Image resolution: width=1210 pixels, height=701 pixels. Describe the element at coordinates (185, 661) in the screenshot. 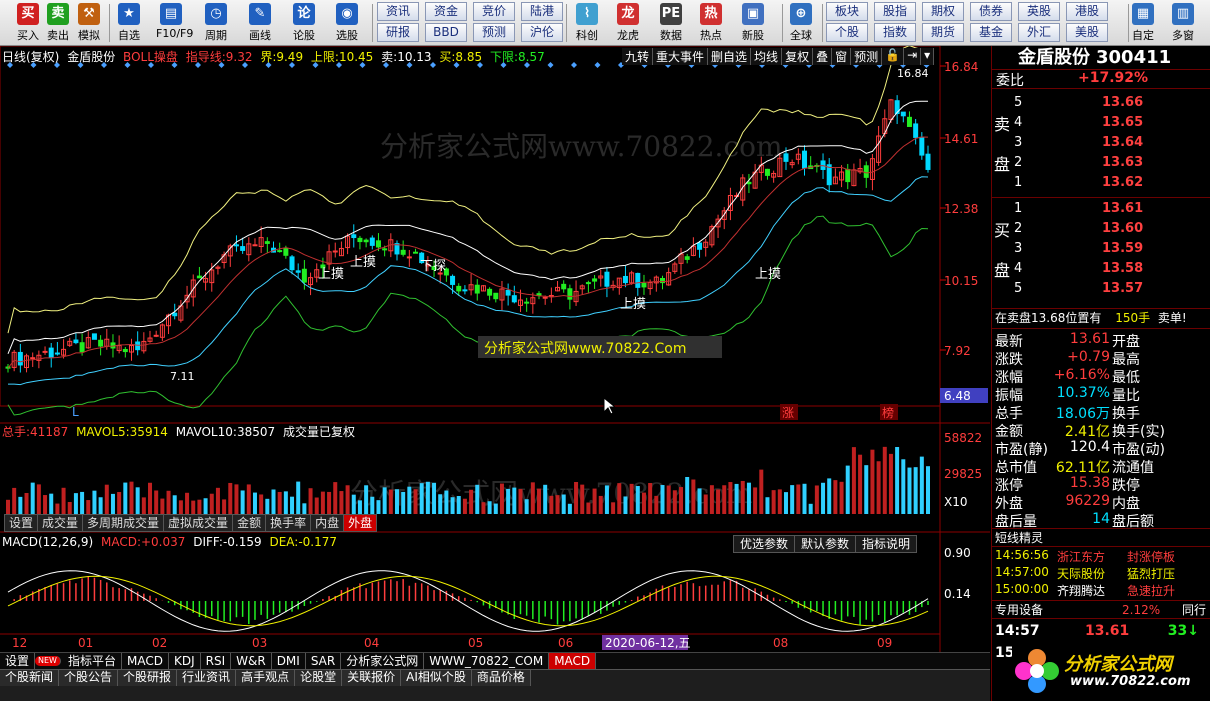

I see `indicator-tab-3: KDJ` at that location.